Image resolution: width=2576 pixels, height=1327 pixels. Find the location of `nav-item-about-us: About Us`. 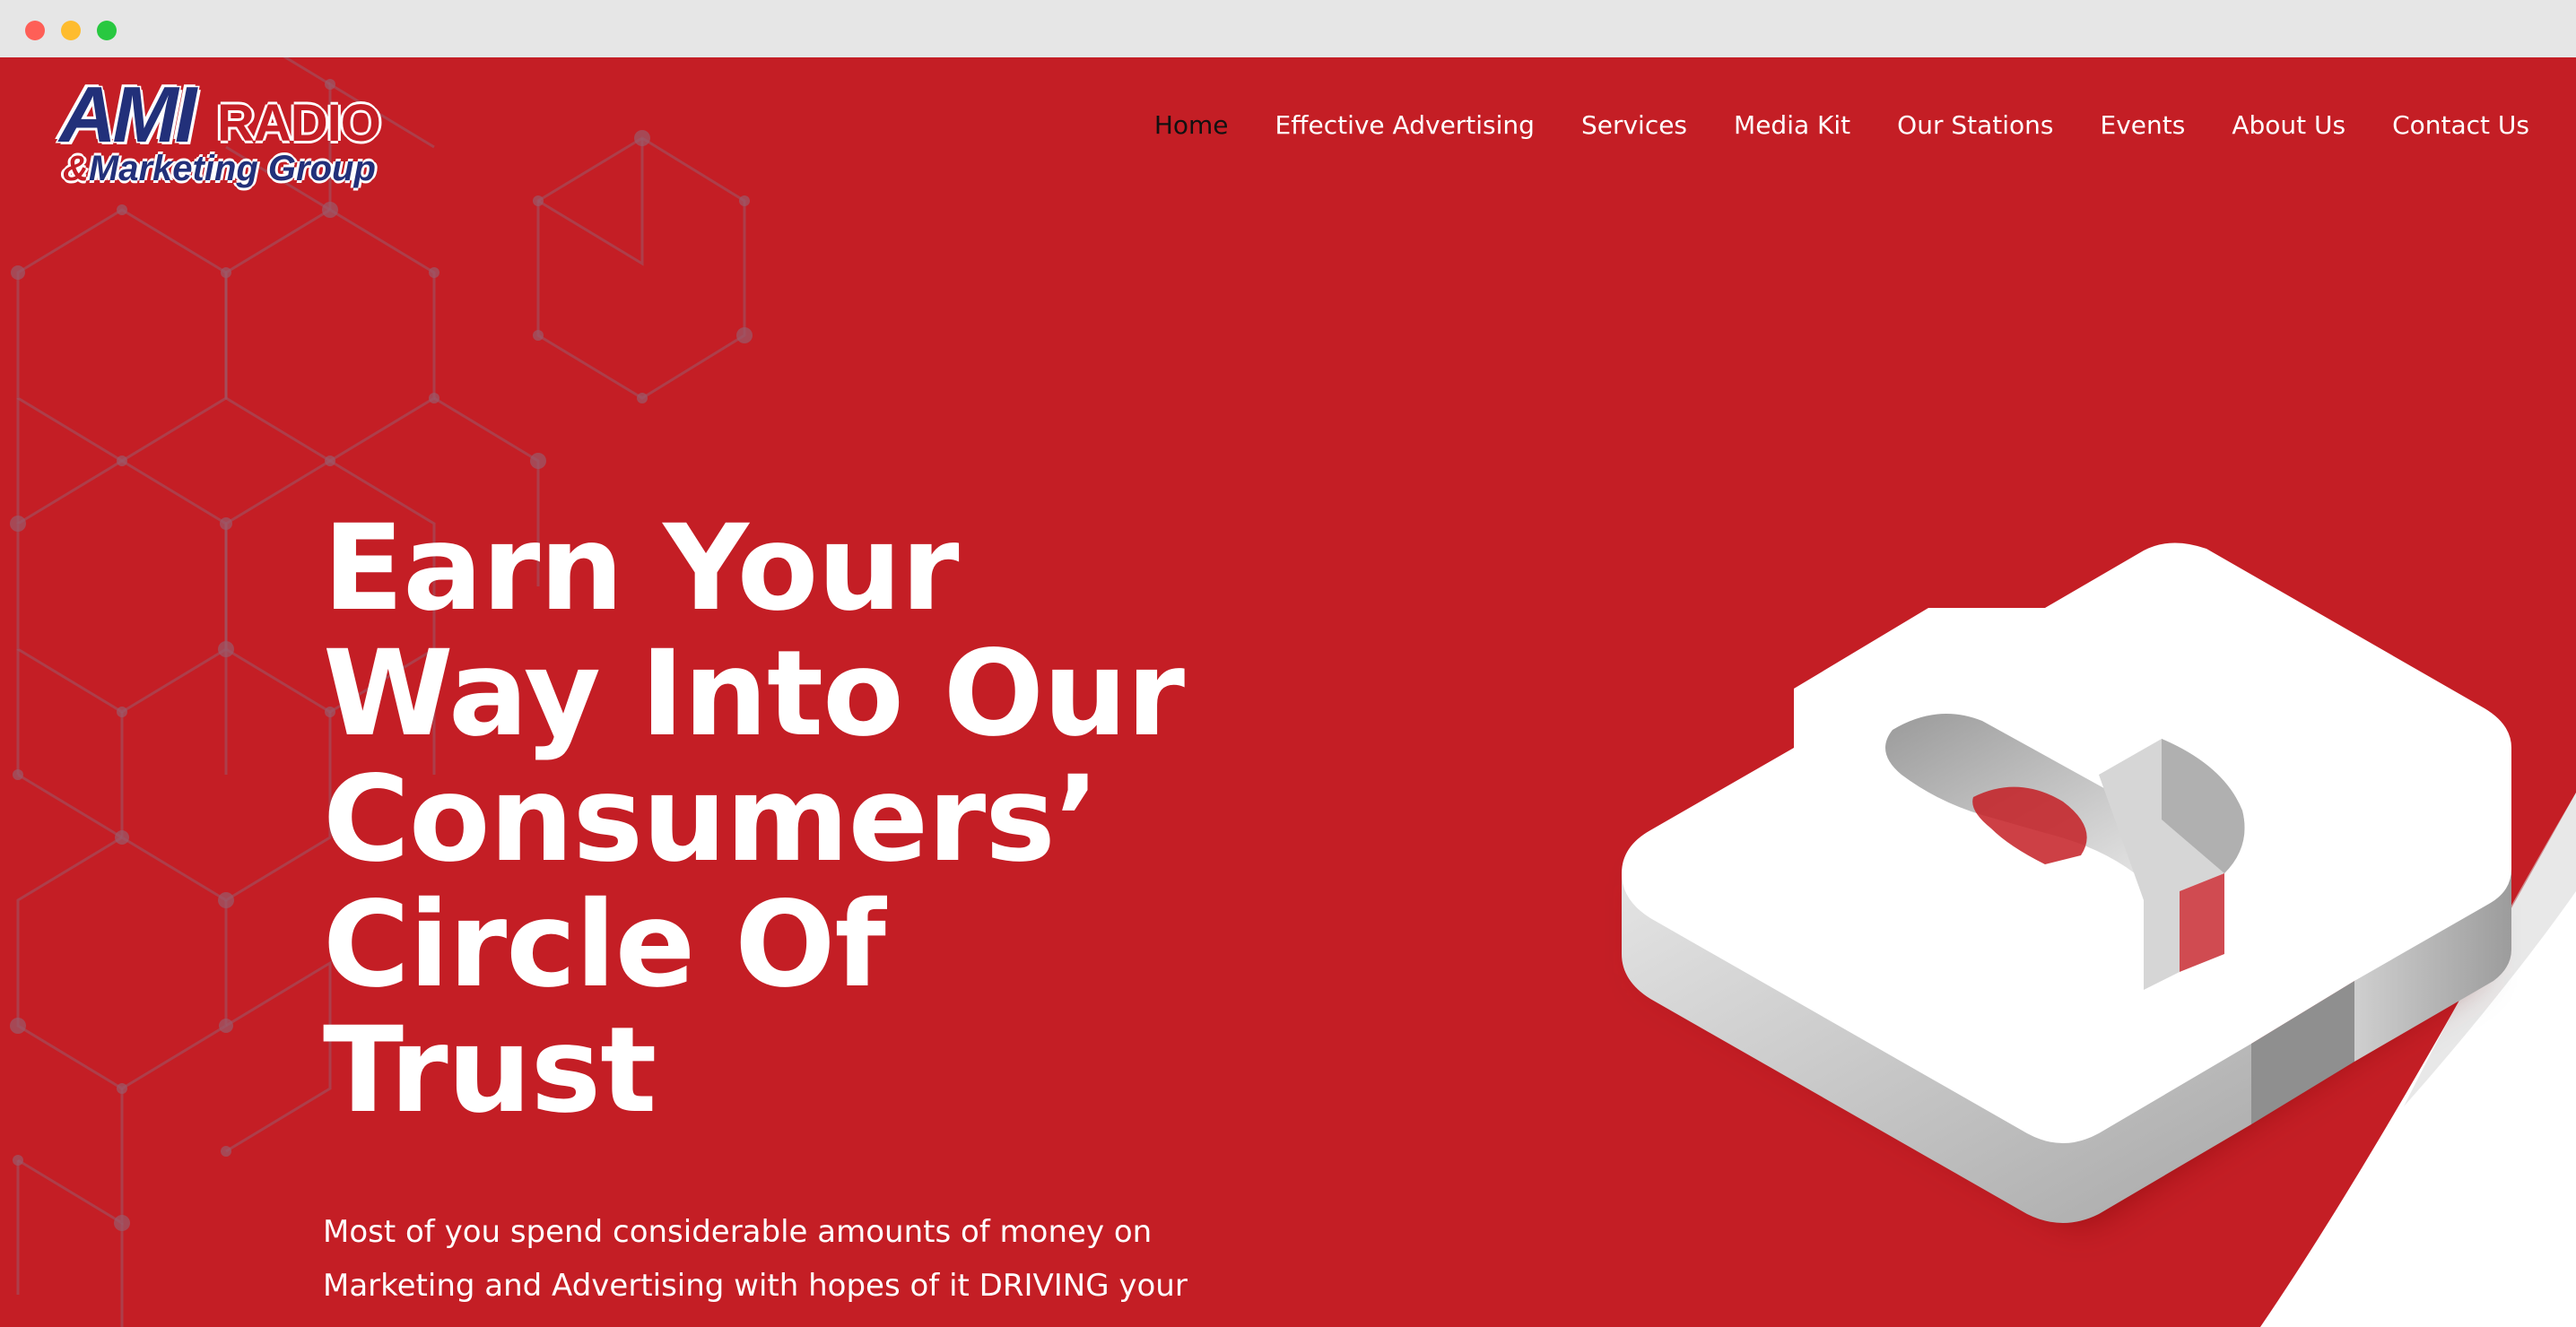

nav-item-about-us: About Us is located at coordinates (2288, 126).